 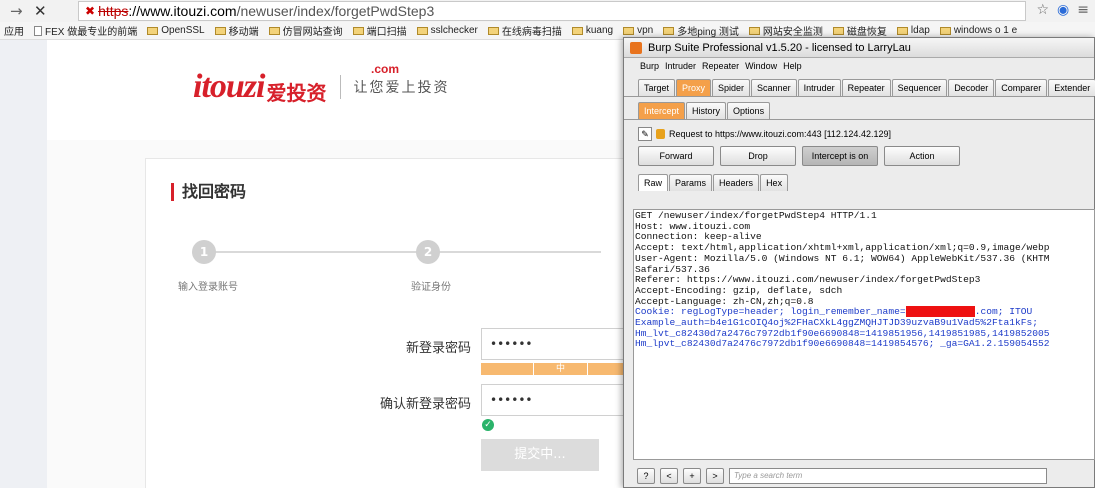 What do you see at coordinates (761, 66) in the screenshot?
I see `menu-window: Window` at bounding box center [761, 66].